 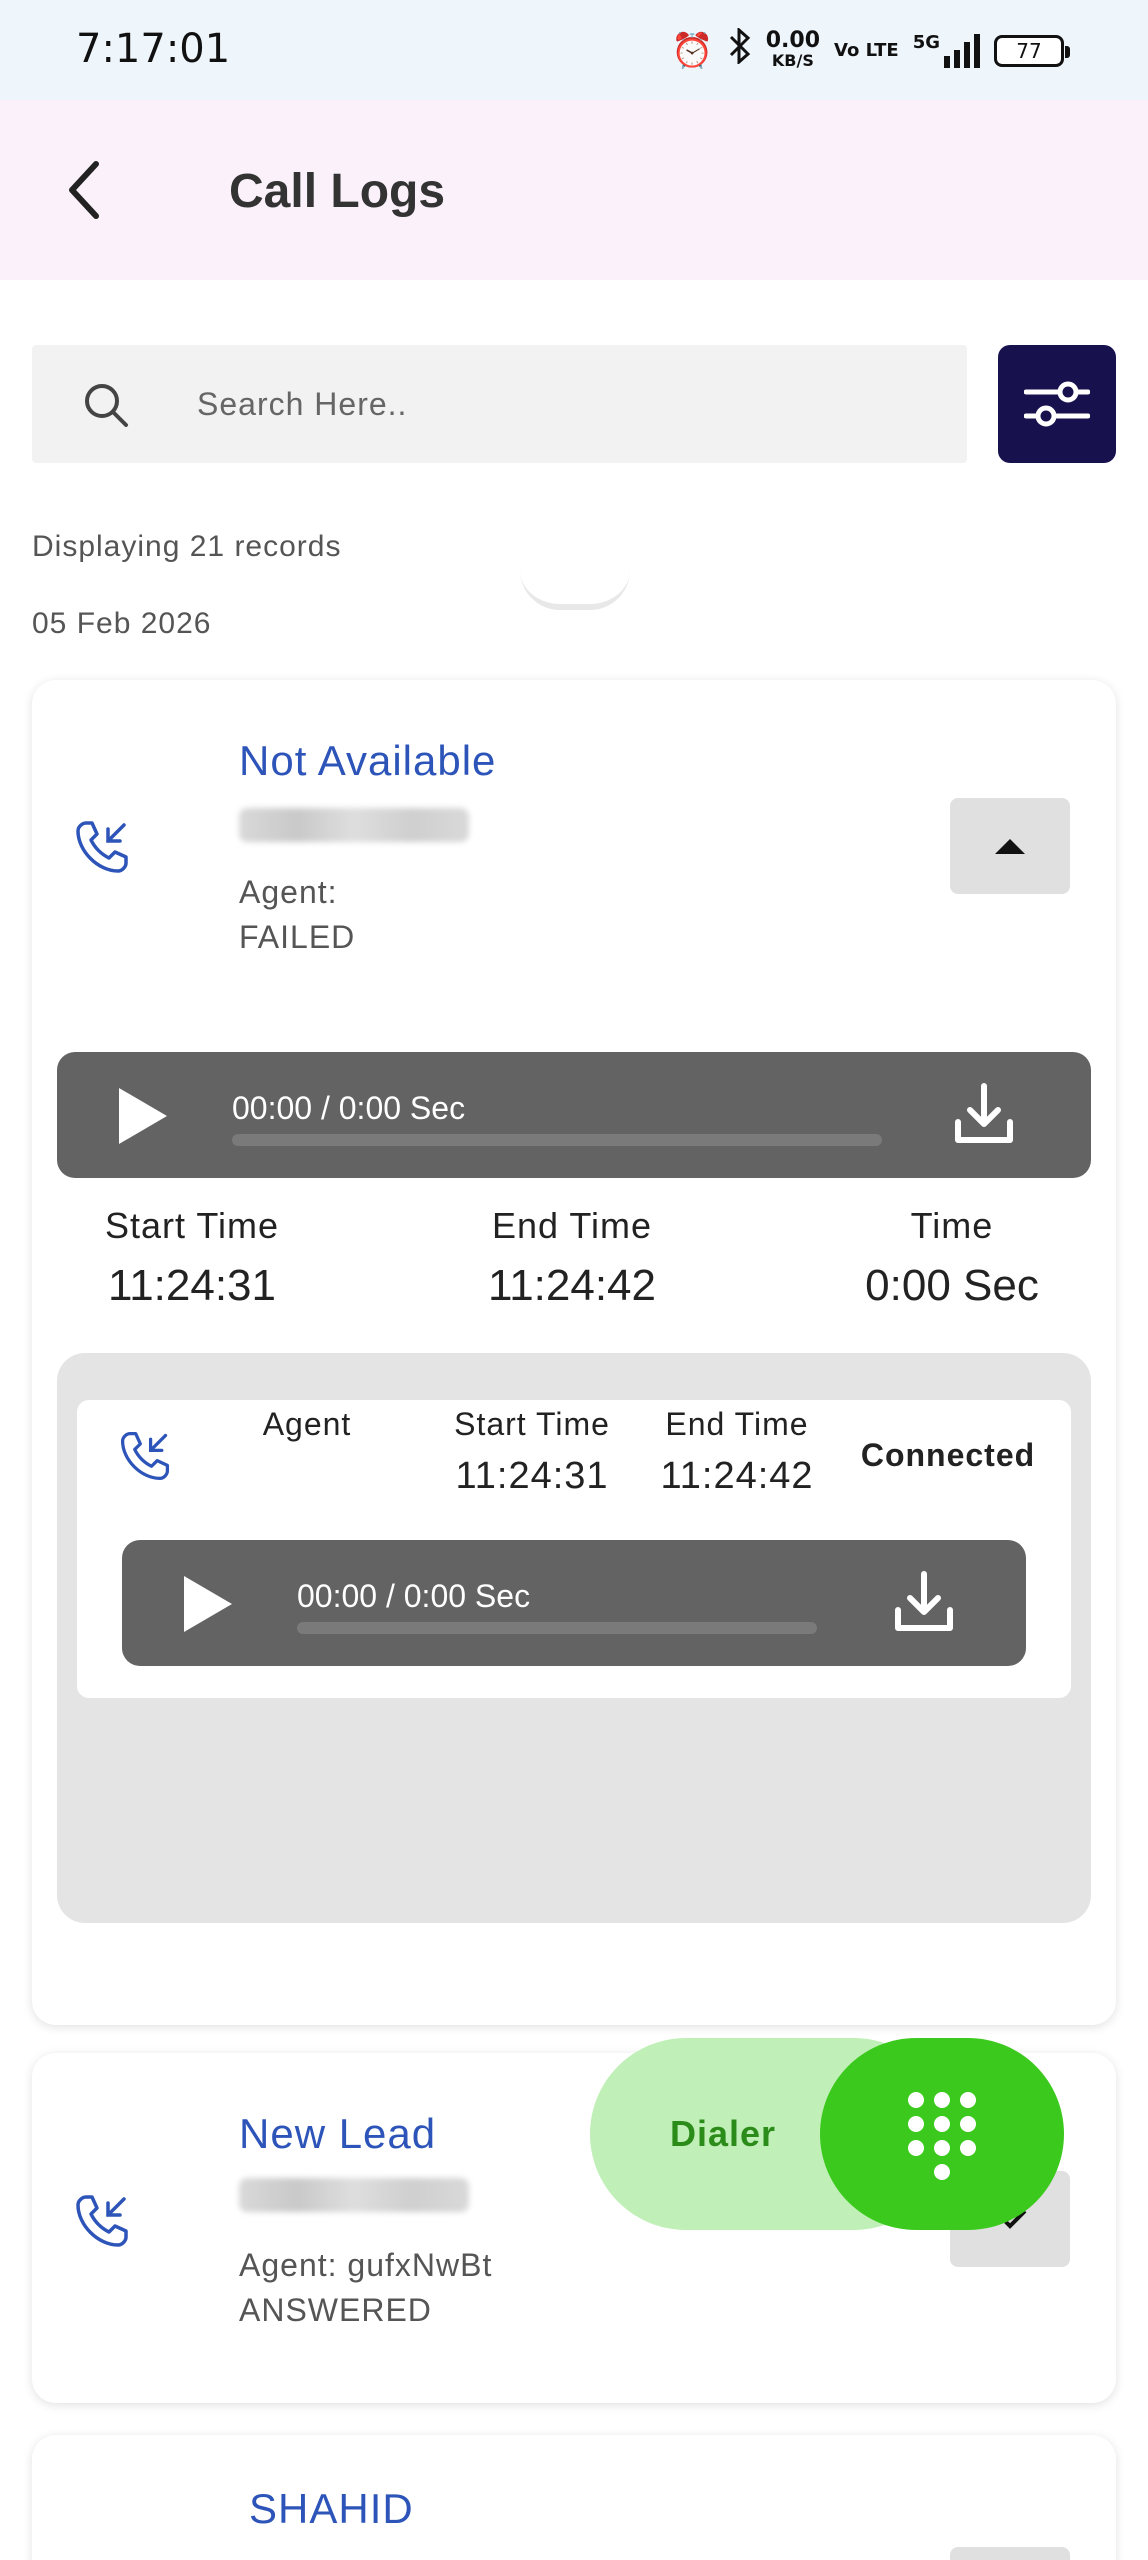 I want to click on start-time-column: Start Time 11:24:31, so click(x=192, y=1258).